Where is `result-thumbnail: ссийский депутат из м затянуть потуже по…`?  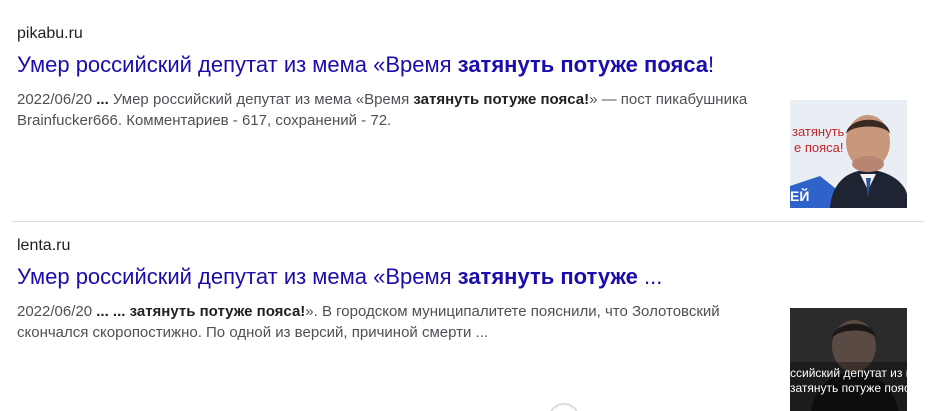
result-thumbnail: ссийский депутат из м затянуть потуже по… is located at coordinates (848, 356).